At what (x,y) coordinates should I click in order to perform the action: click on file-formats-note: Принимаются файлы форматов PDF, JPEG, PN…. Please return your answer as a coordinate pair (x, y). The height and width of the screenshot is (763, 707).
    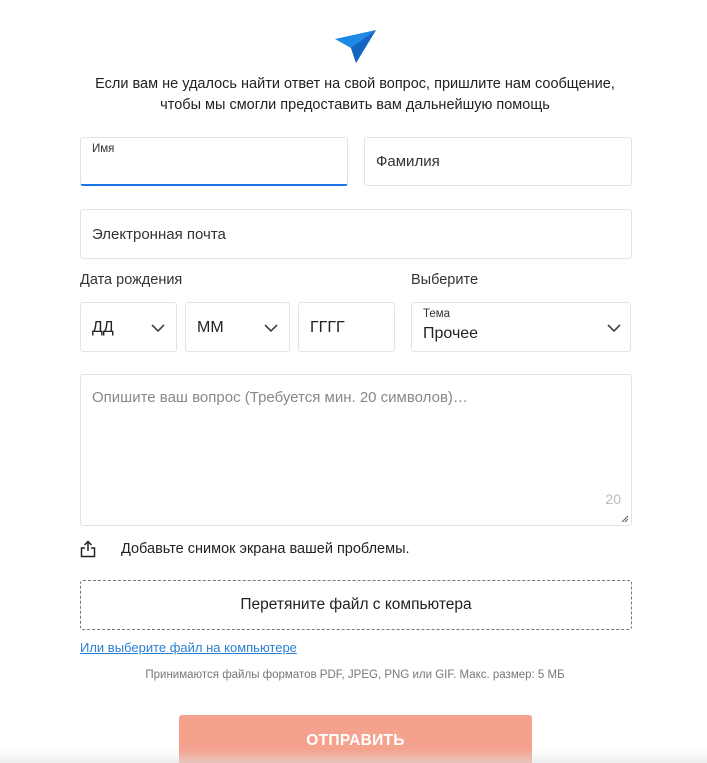
    Looking at the image, I should click on (355, 675).